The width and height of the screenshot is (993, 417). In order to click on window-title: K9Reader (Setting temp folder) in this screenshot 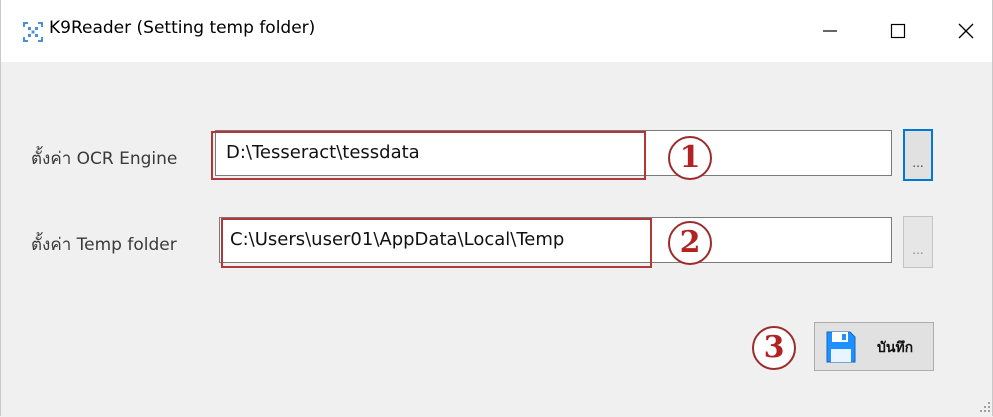, I will do `click(182, 28)`.